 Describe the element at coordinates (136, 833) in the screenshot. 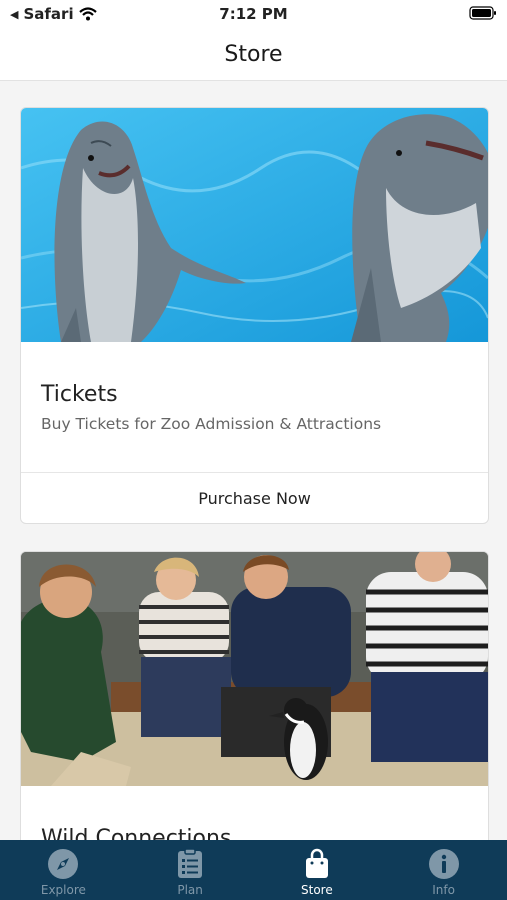

I see `card-title: Wild Connections` at that location.